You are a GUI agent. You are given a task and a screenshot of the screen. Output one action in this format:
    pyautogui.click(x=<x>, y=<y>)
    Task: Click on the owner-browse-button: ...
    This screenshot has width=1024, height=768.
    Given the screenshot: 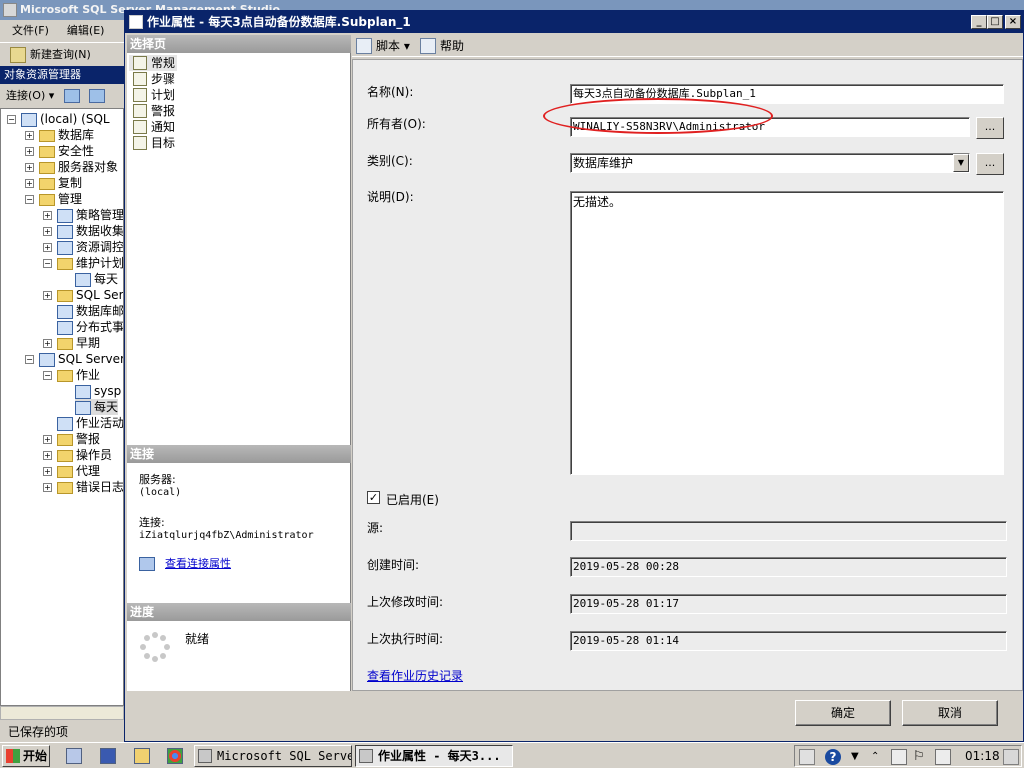 What is the action you would take?
    pyautogui.click(x=990, y=128)
    